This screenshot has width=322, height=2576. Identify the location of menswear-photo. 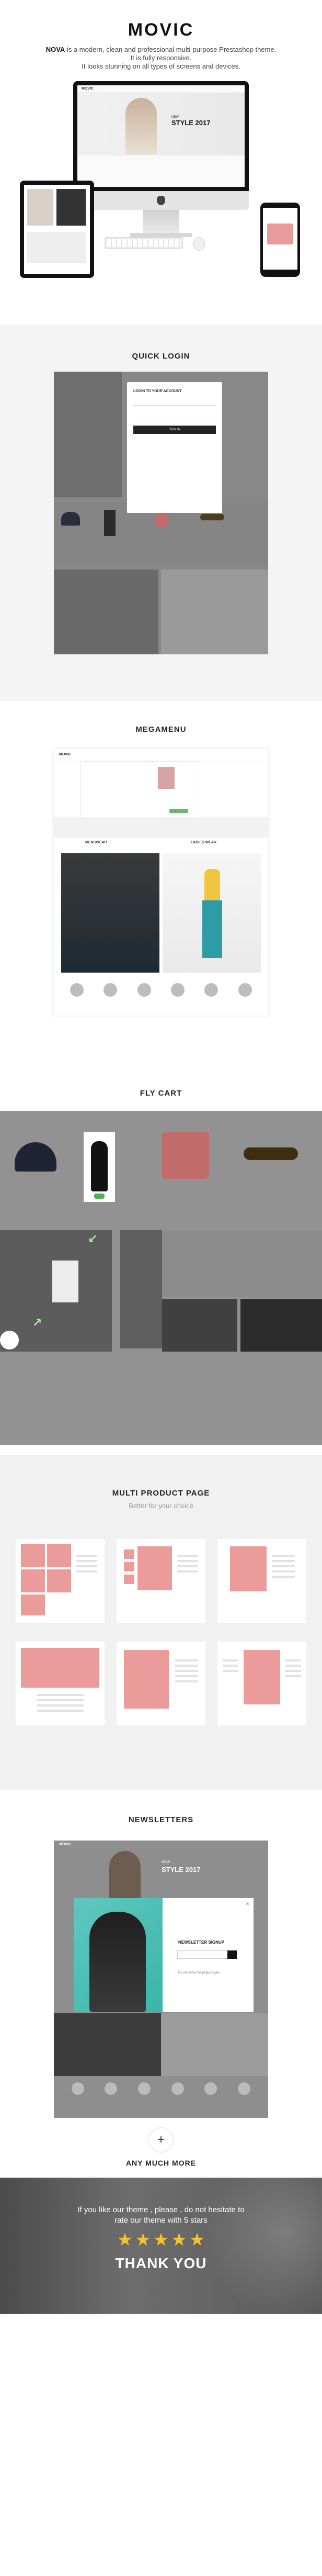
(110, 913).